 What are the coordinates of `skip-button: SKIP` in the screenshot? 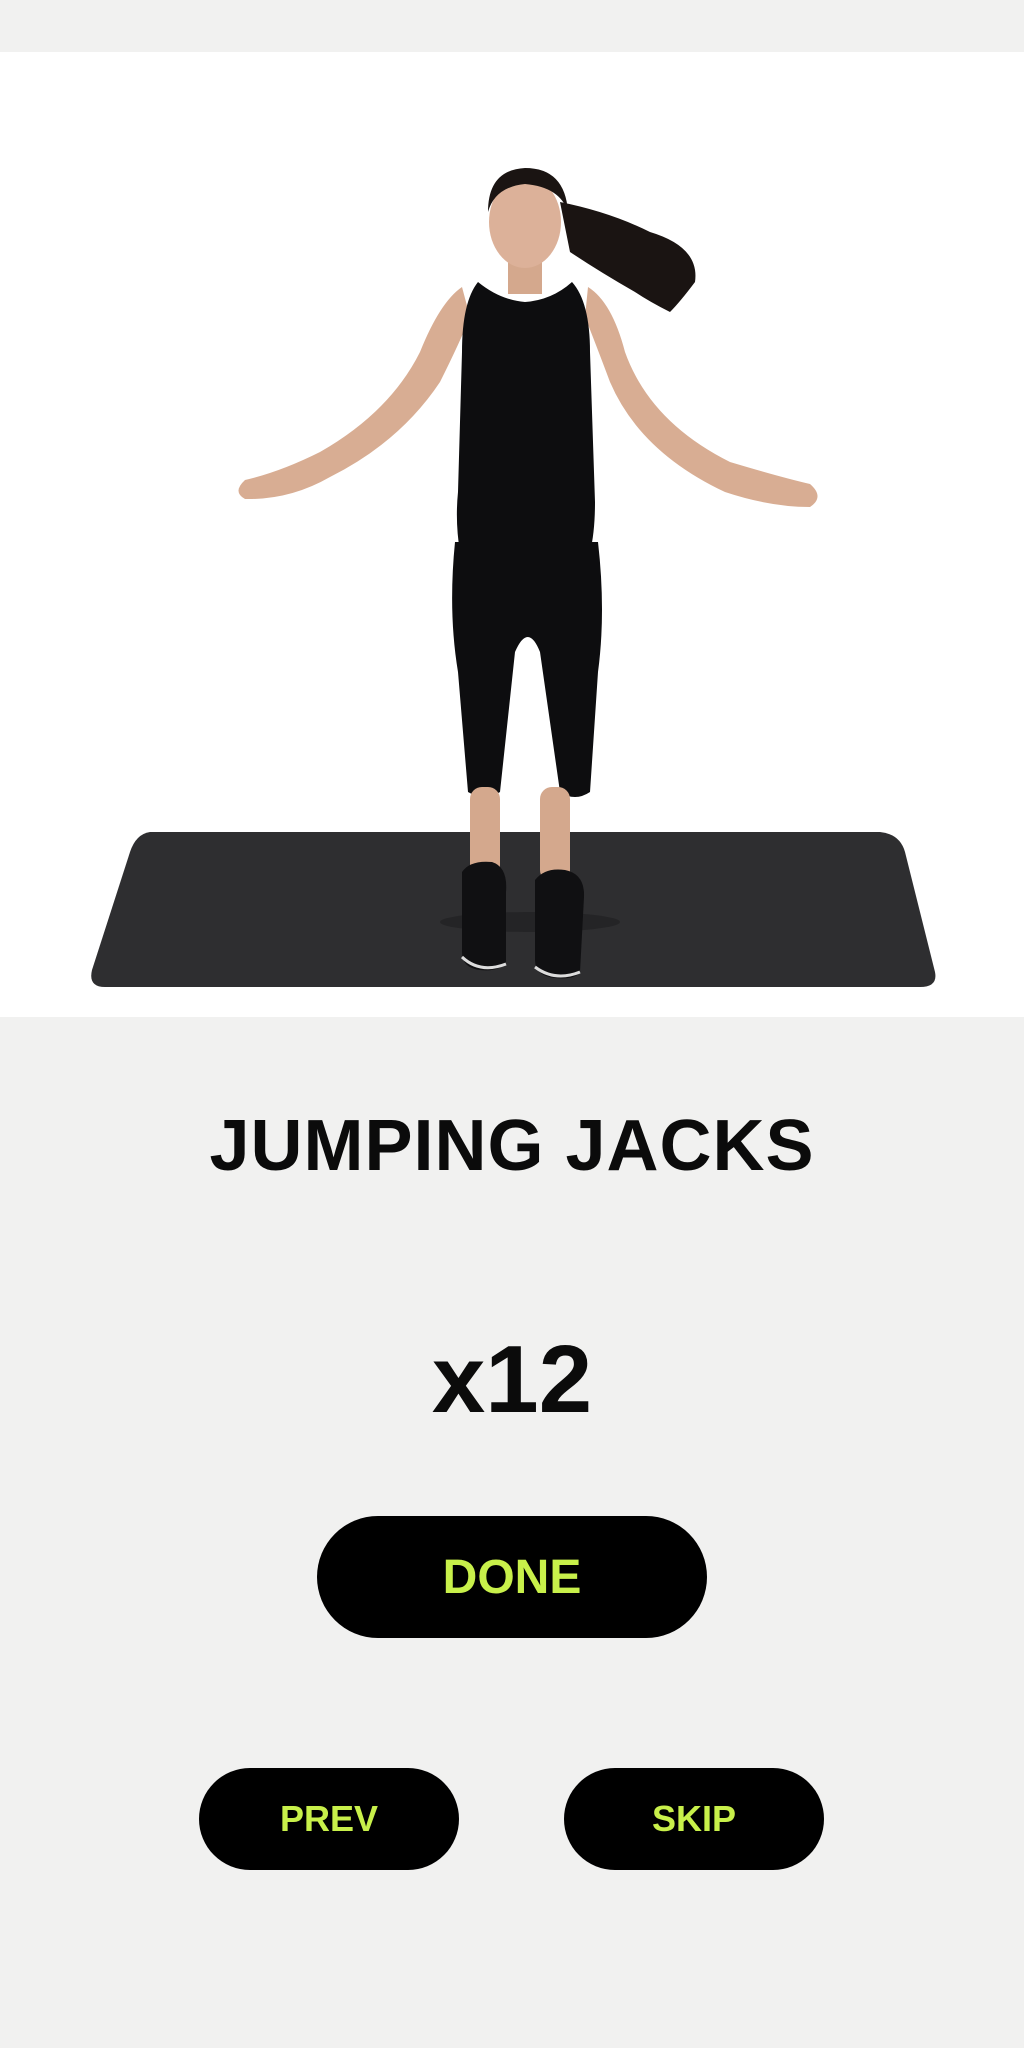 It's located at (694, 1819).